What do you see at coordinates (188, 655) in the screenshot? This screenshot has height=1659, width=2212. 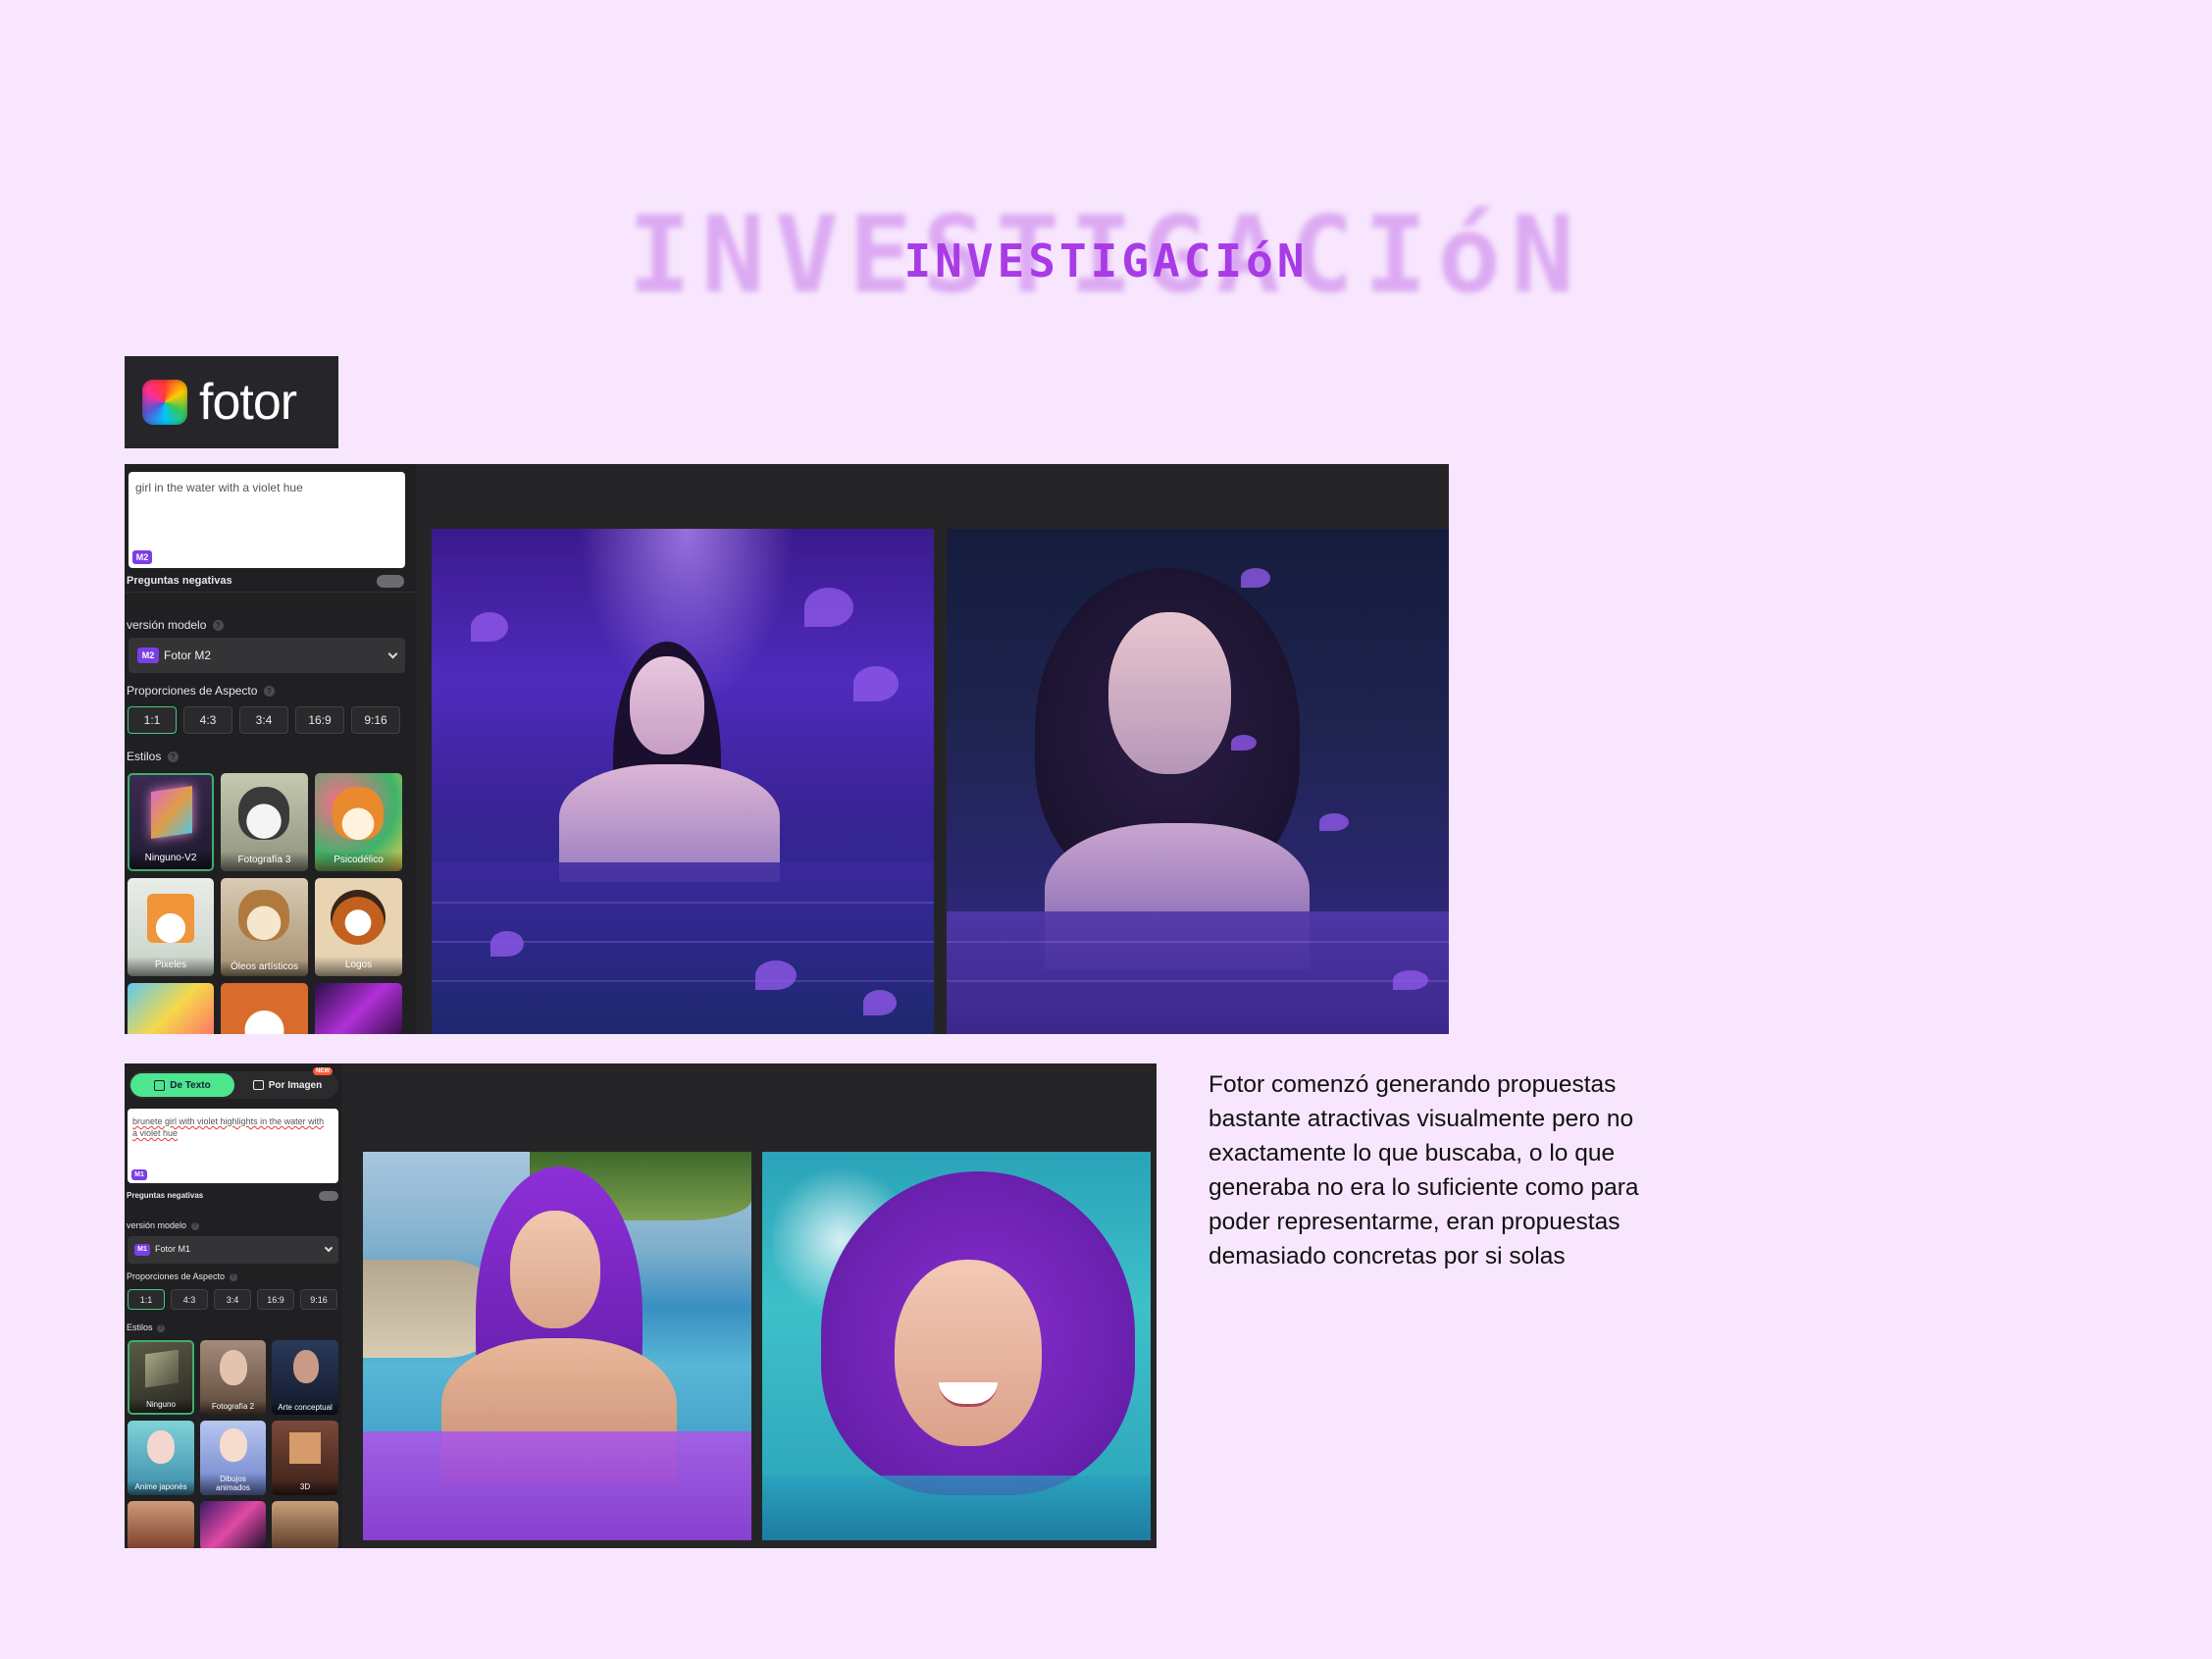 I see `model-select-value: Fotor M2` at bounding box center [188, 655].